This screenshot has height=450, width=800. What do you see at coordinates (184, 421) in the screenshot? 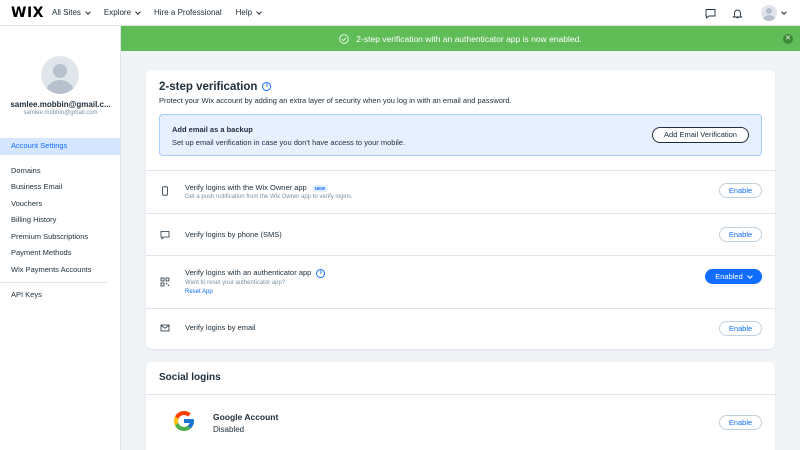
I see `google-icon` at bounding box center [184, 421].